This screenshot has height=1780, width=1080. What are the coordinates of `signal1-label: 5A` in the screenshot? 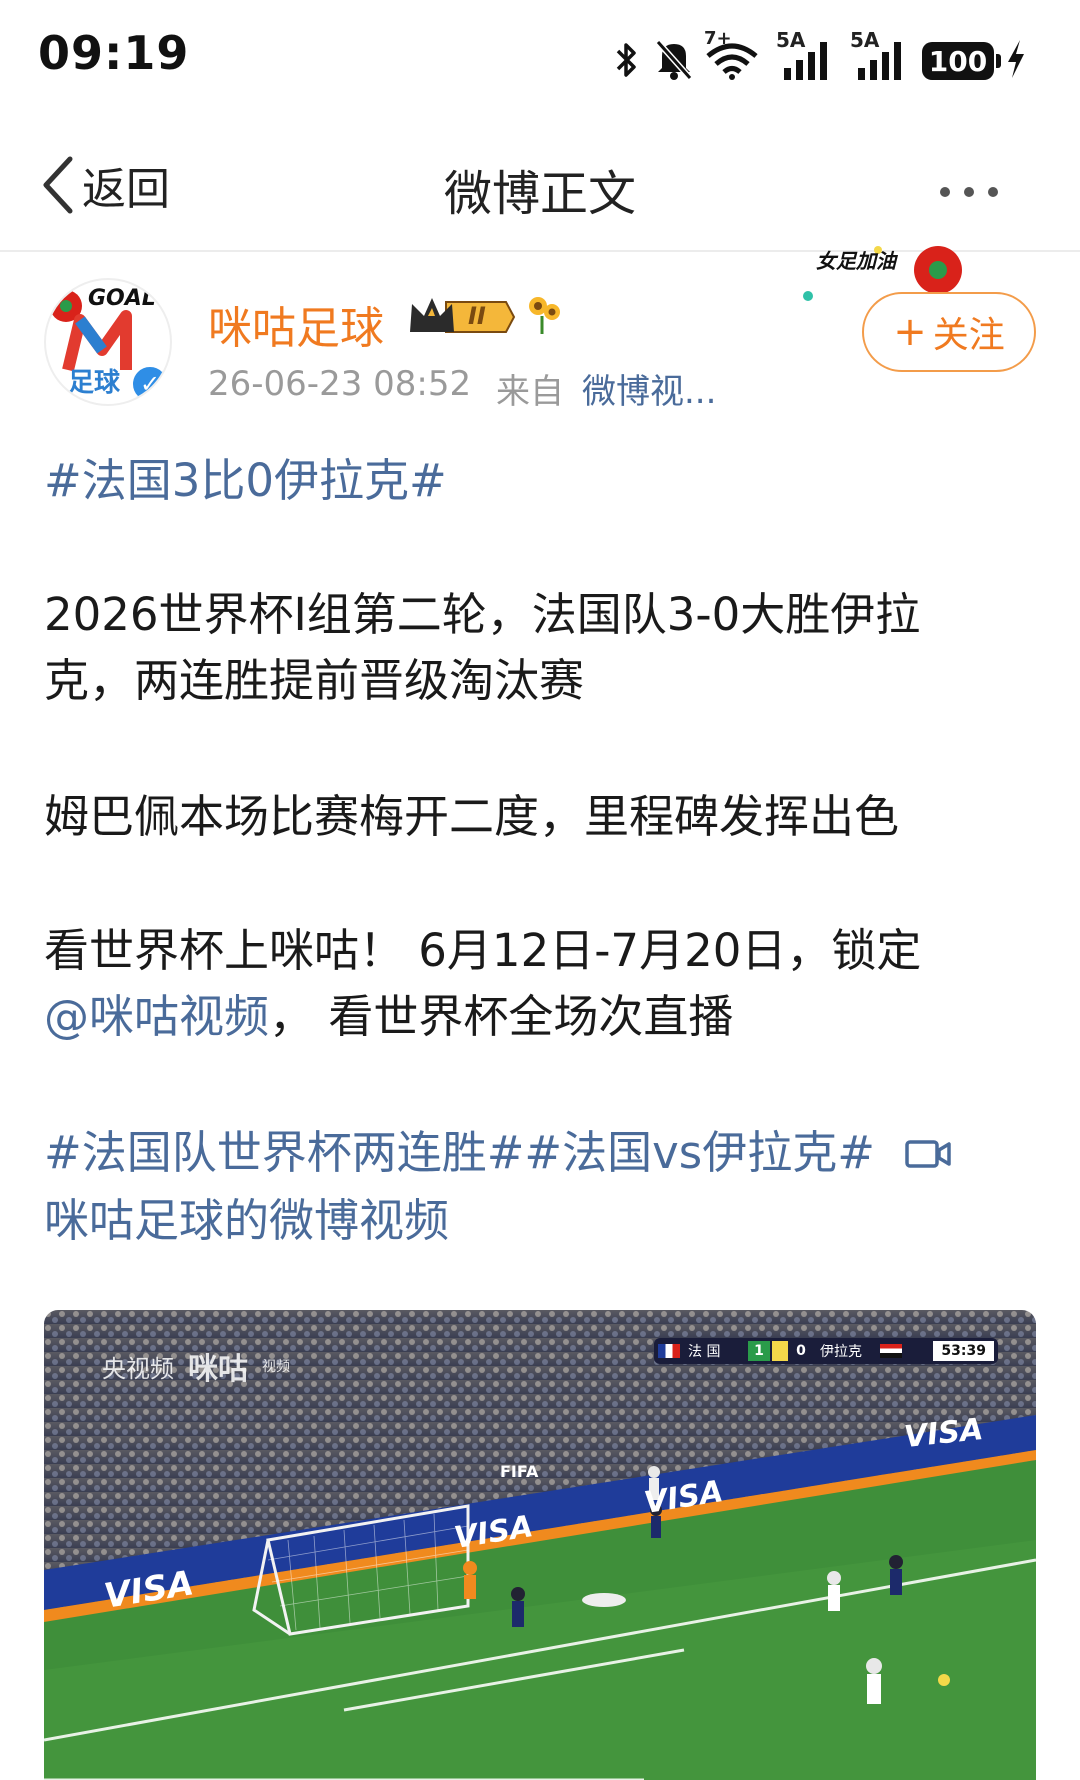 It's located at (791, 40).